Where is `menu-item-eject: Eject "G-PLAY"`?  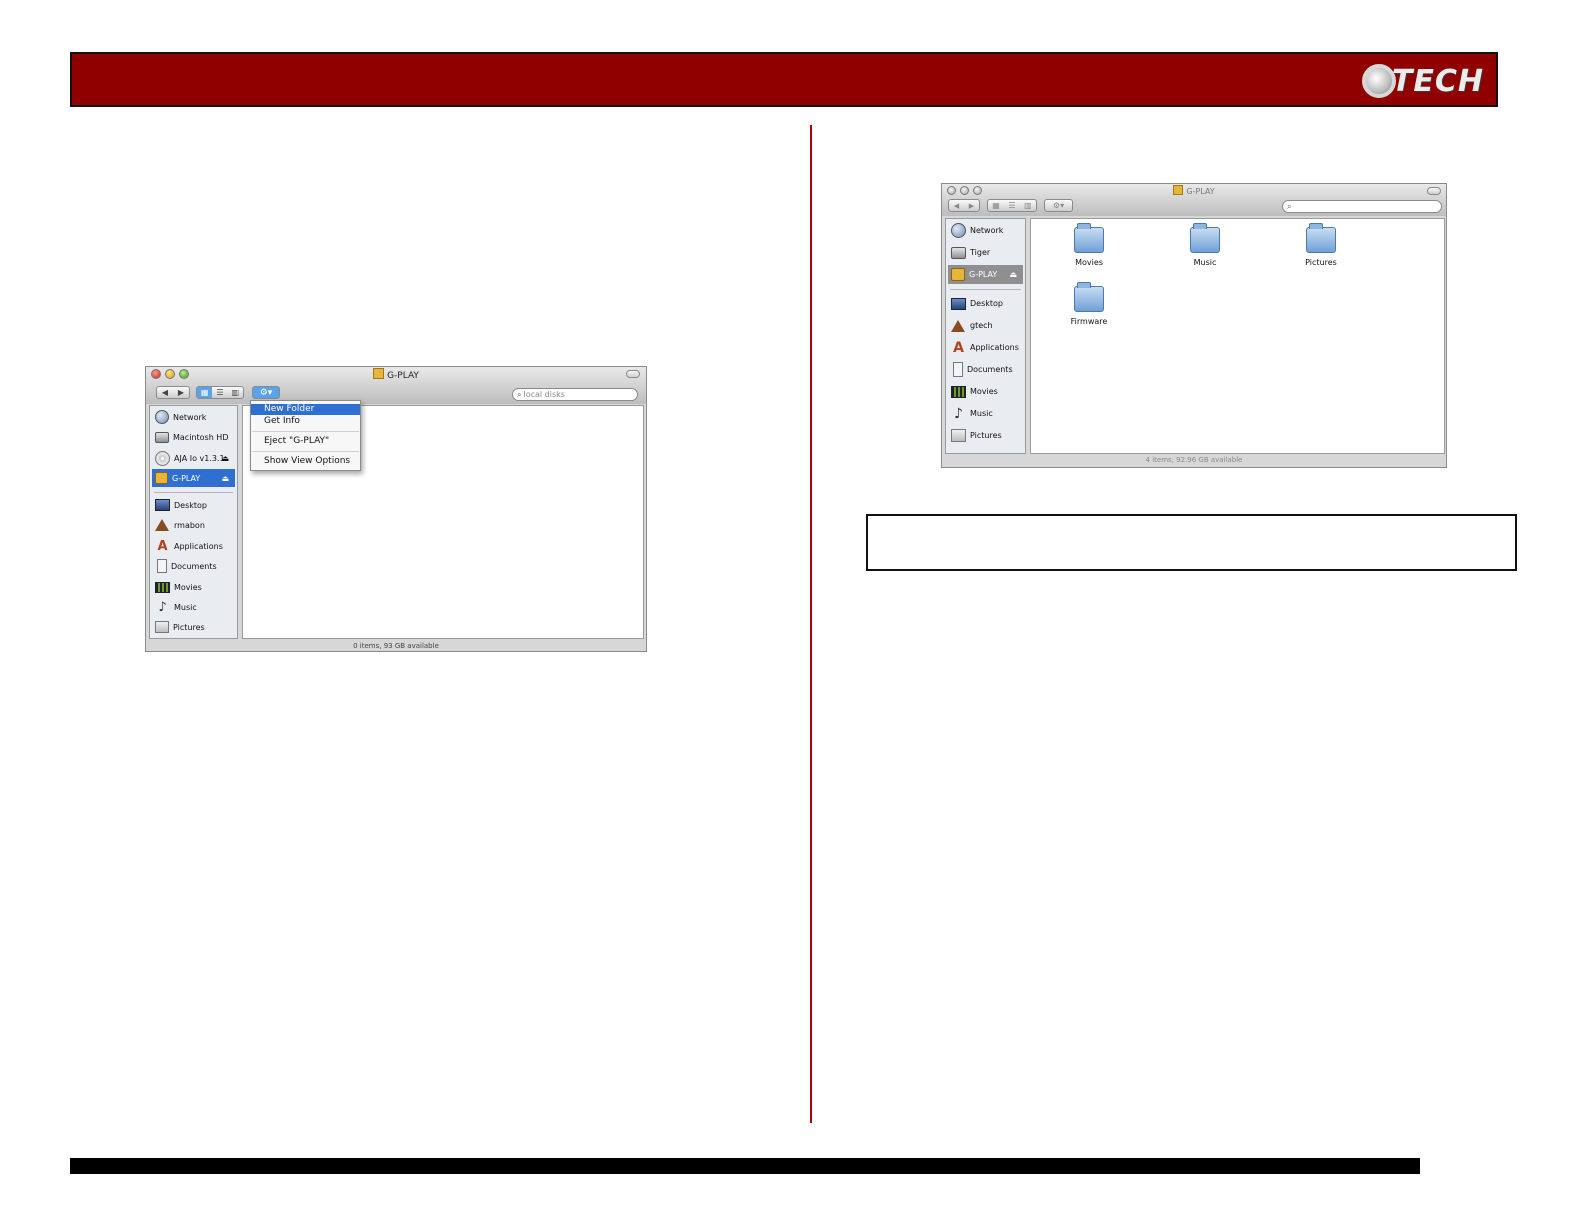
menu-item-eject: Eject "G-PLAY" is located at coordinates (305, 441).